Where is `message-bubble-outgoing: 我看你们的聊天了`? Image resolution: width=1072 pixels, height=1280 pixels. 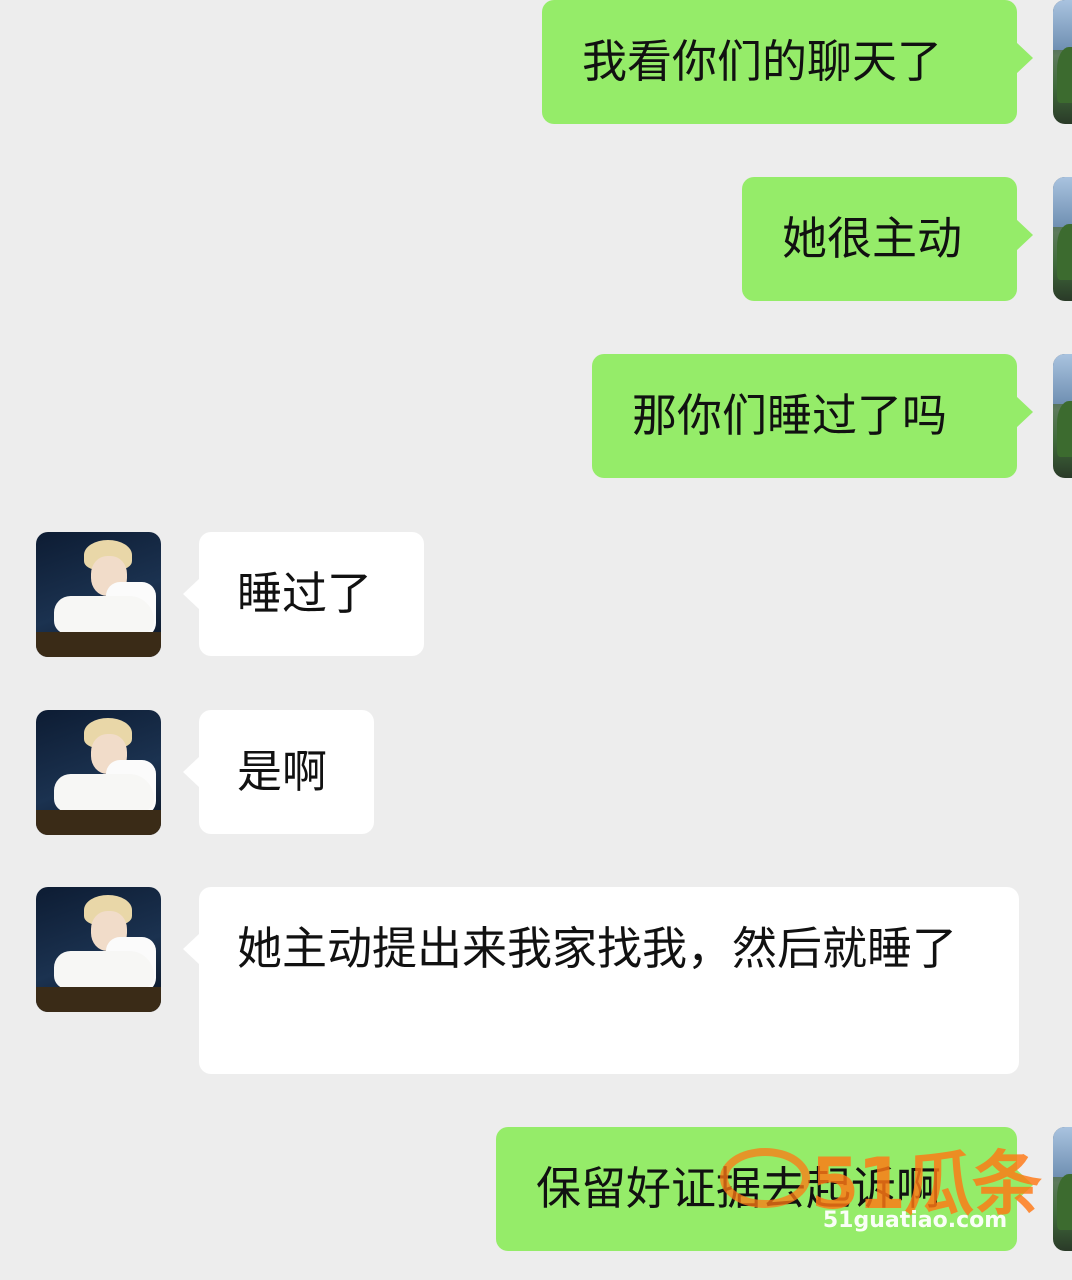 message-bubble-outgoing: 我看你们的聊天了 is located at coordinates (787, 62).